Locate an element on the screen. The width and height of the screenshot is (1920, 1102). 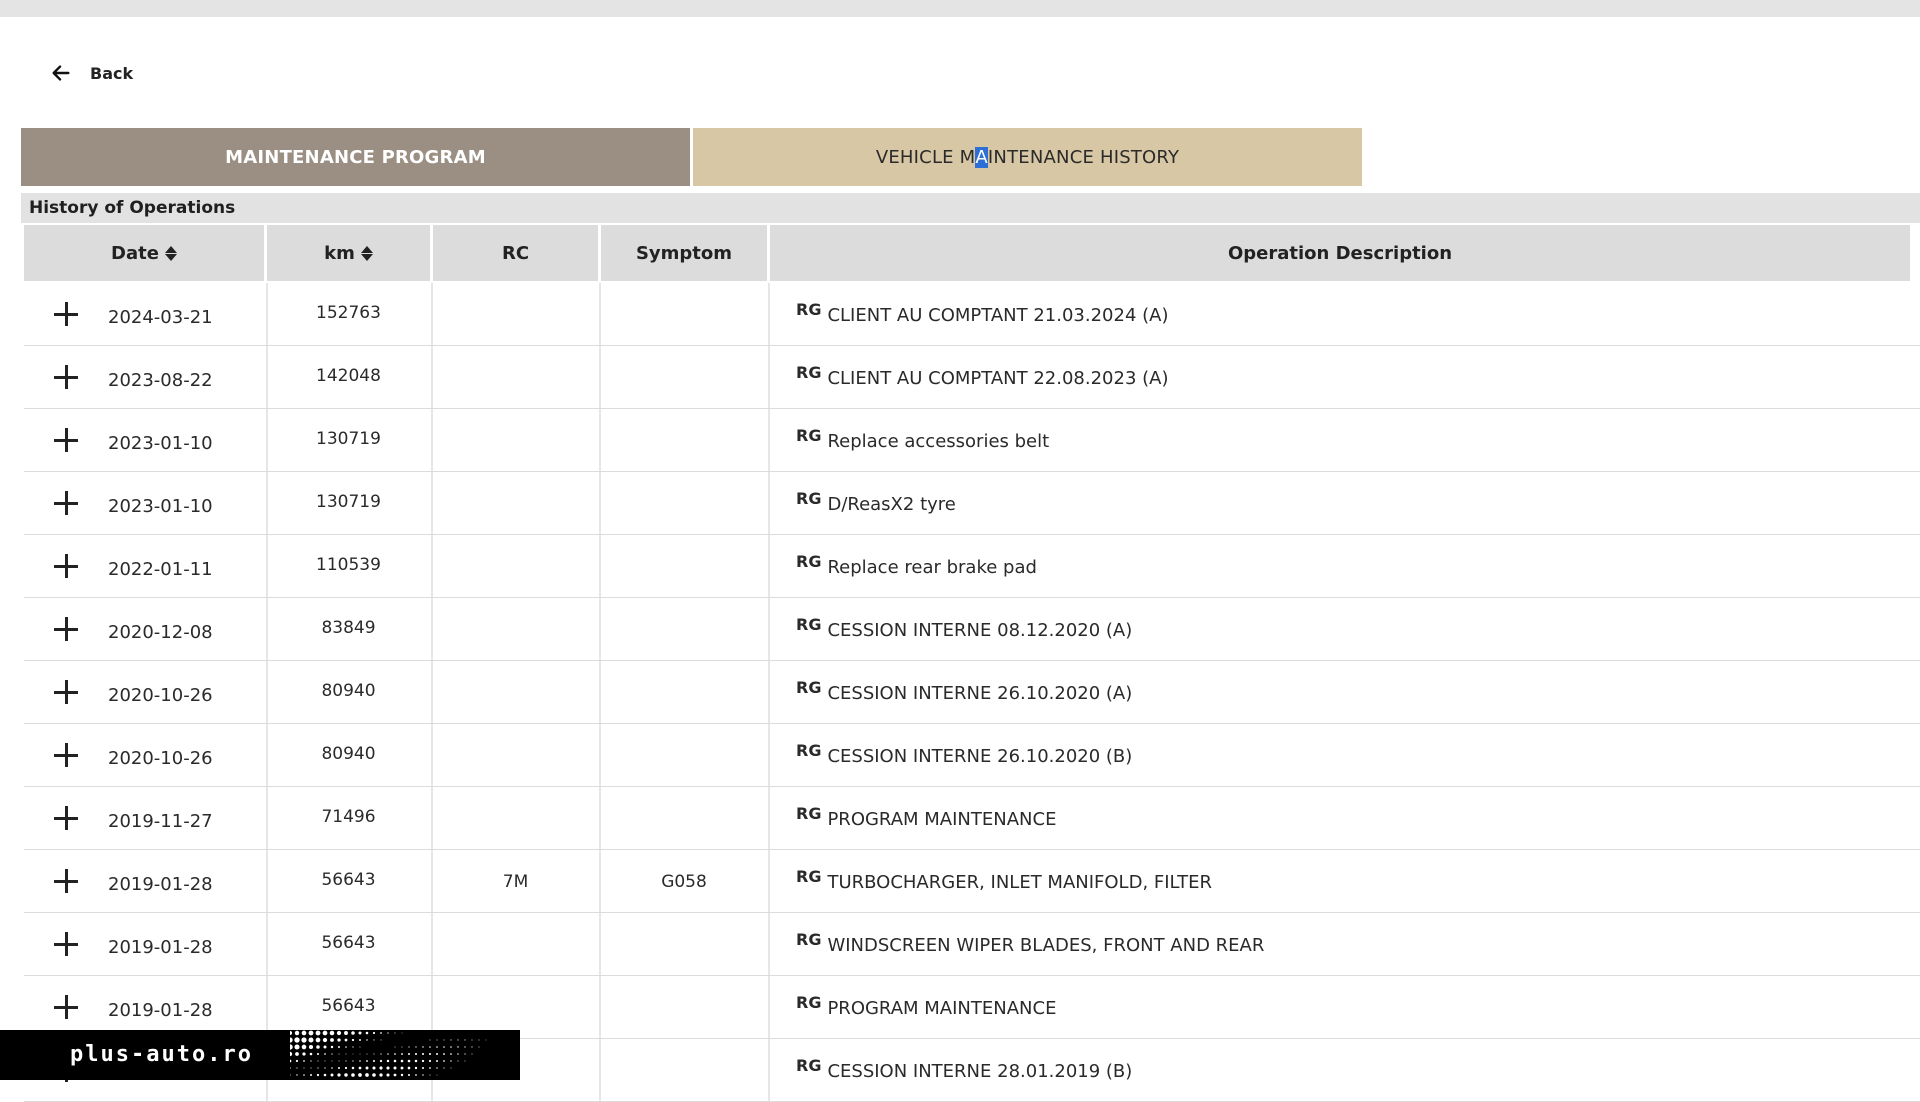
cell-km: 83849 is located at coordinates (348, 628).